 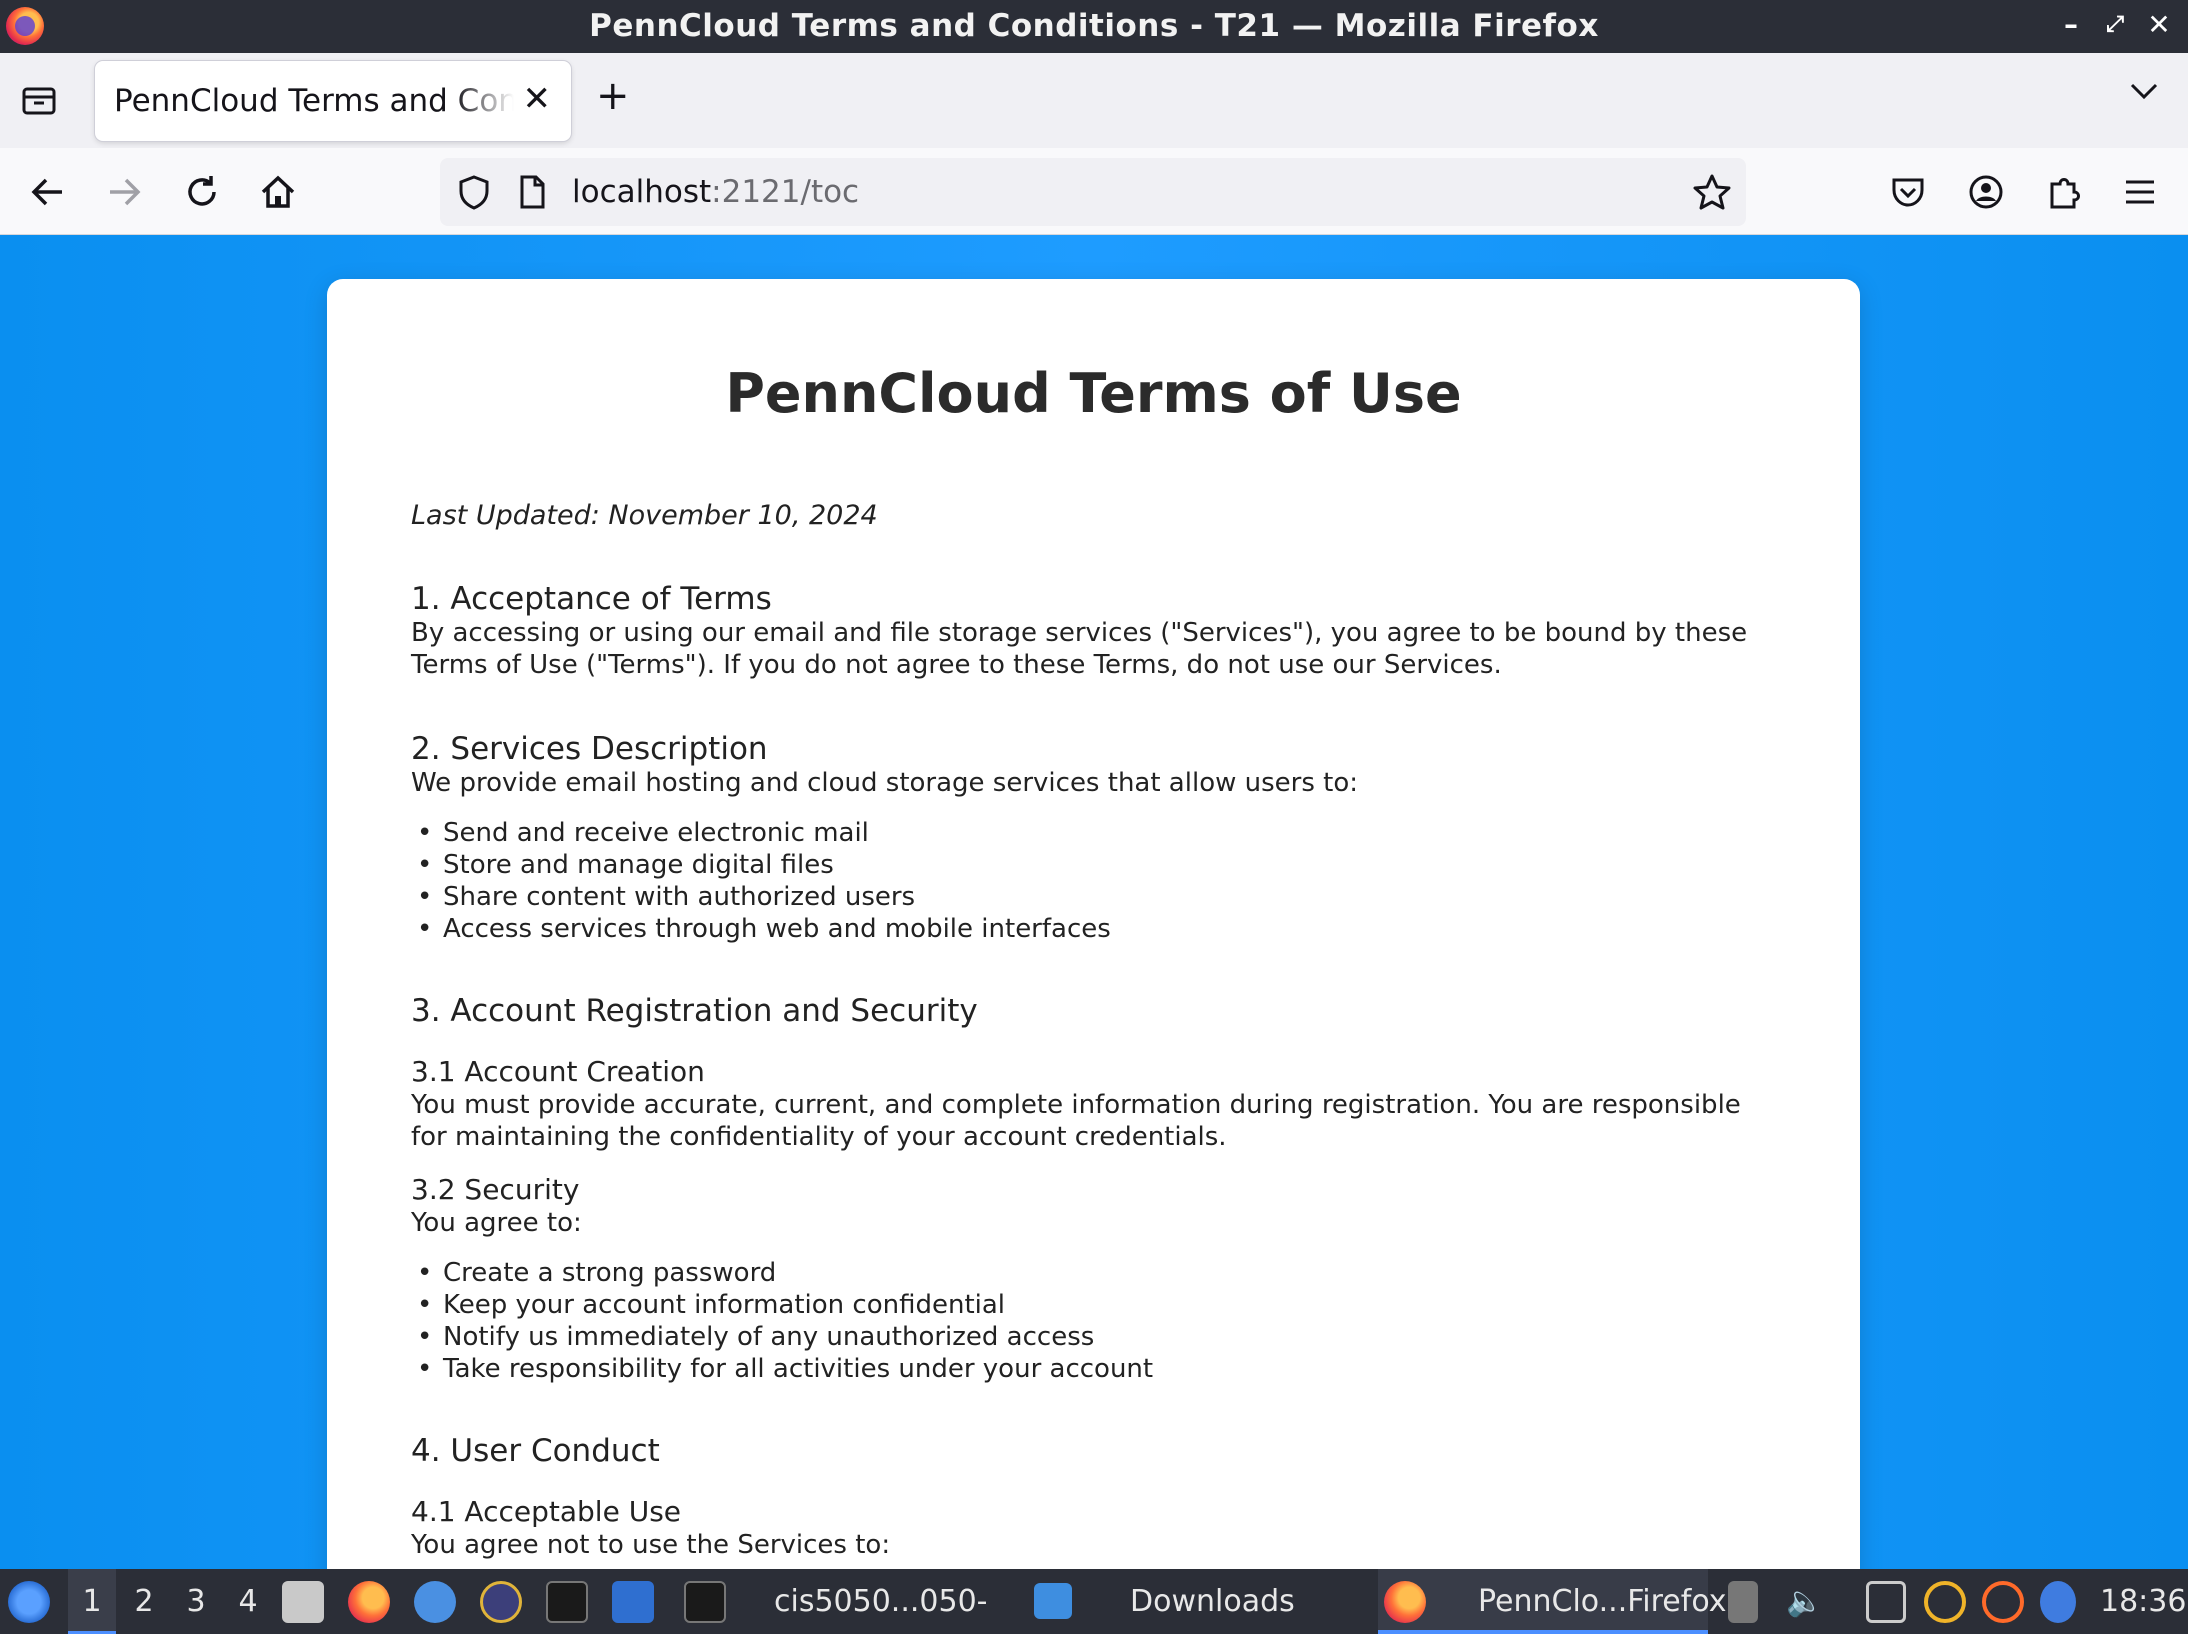 What do you see at coordinates (2064, 194) in the screenshot?
I see `extensions-puzzle-icon` at bounding box center [2064, 194].